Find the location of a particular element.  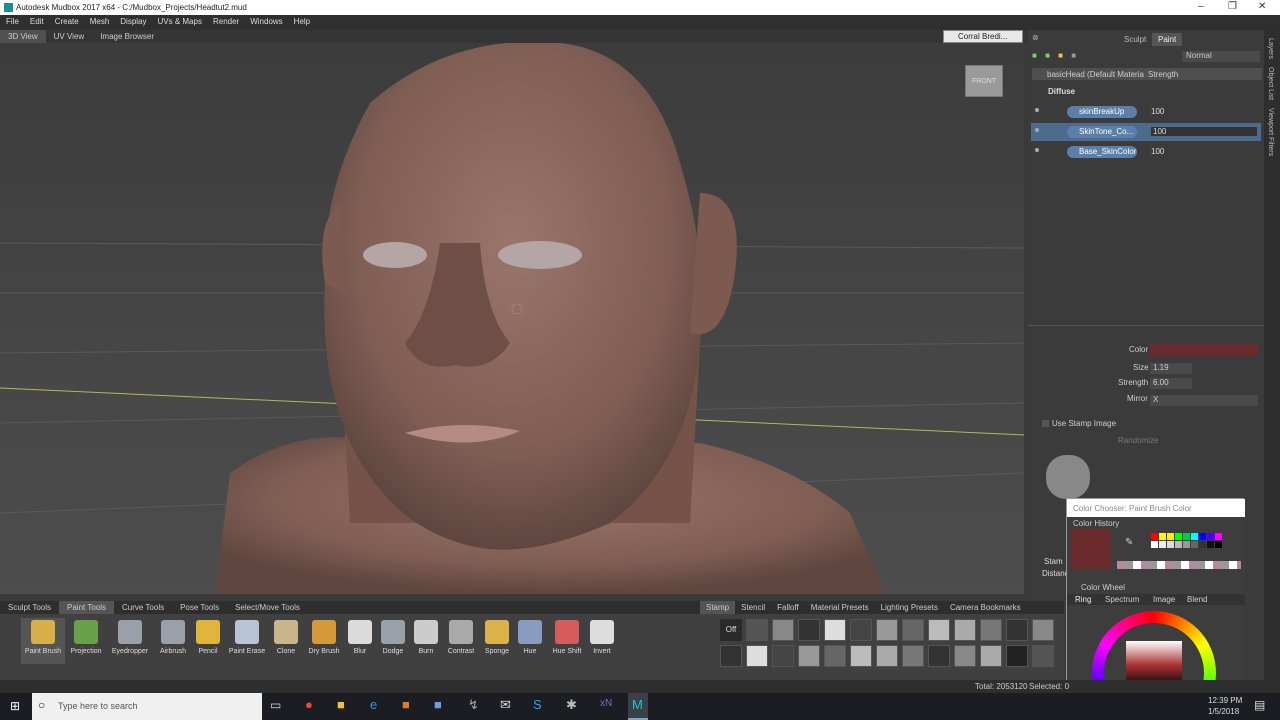

app-icon: ✱ is located at coordinates (571, 705).